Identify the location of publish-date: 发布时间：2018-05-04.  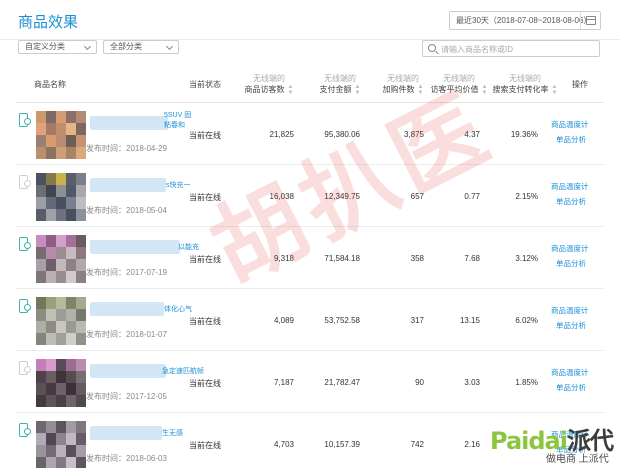
(126, 210).